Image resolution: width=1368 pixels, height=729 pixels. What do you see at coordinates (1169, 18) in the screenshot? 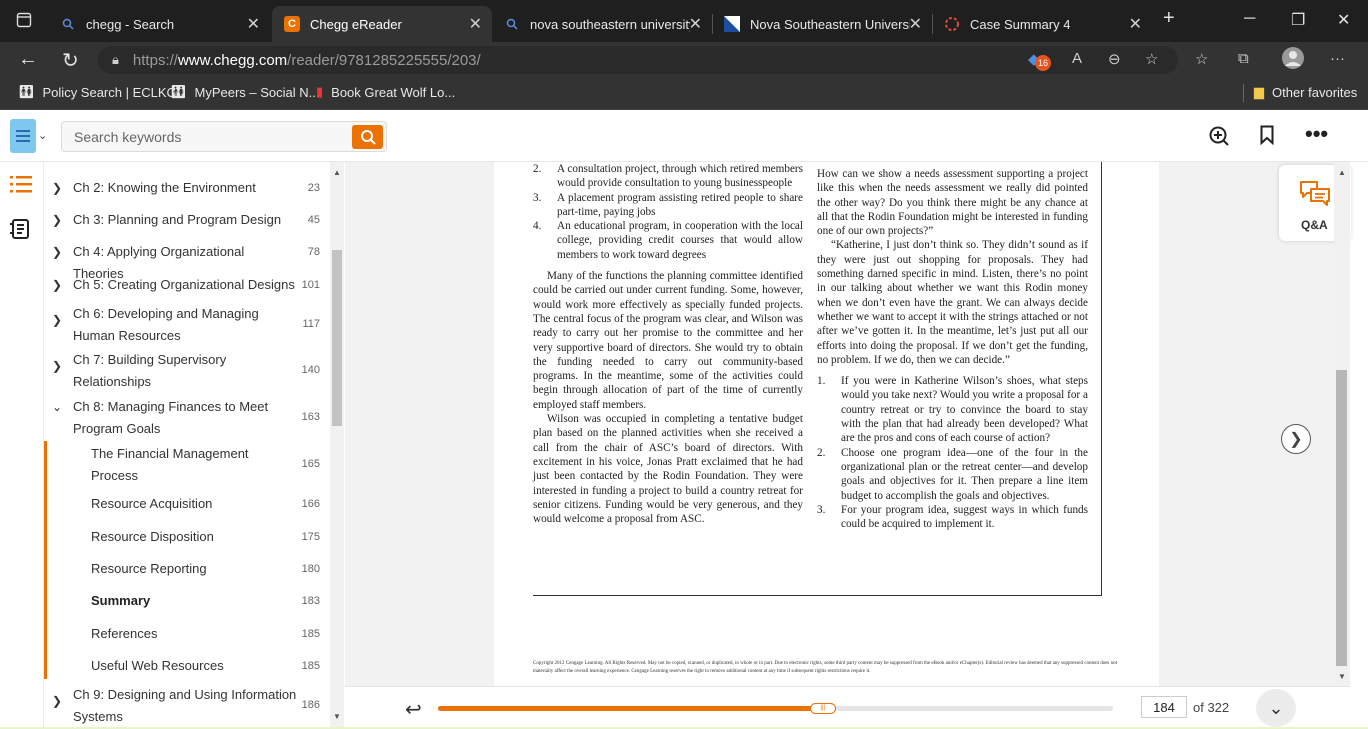
I see `new-tab-icon: +` at bounding box center [1169, 18].